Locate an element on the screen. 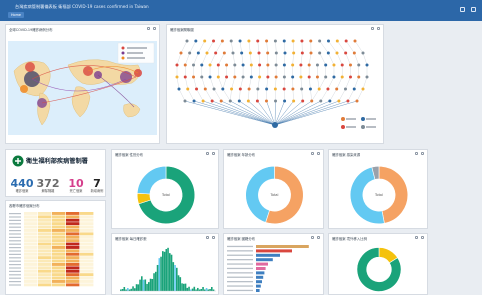 The image size is (482, 295). donut-chart-3: Total is located at coordinates (379, 194).